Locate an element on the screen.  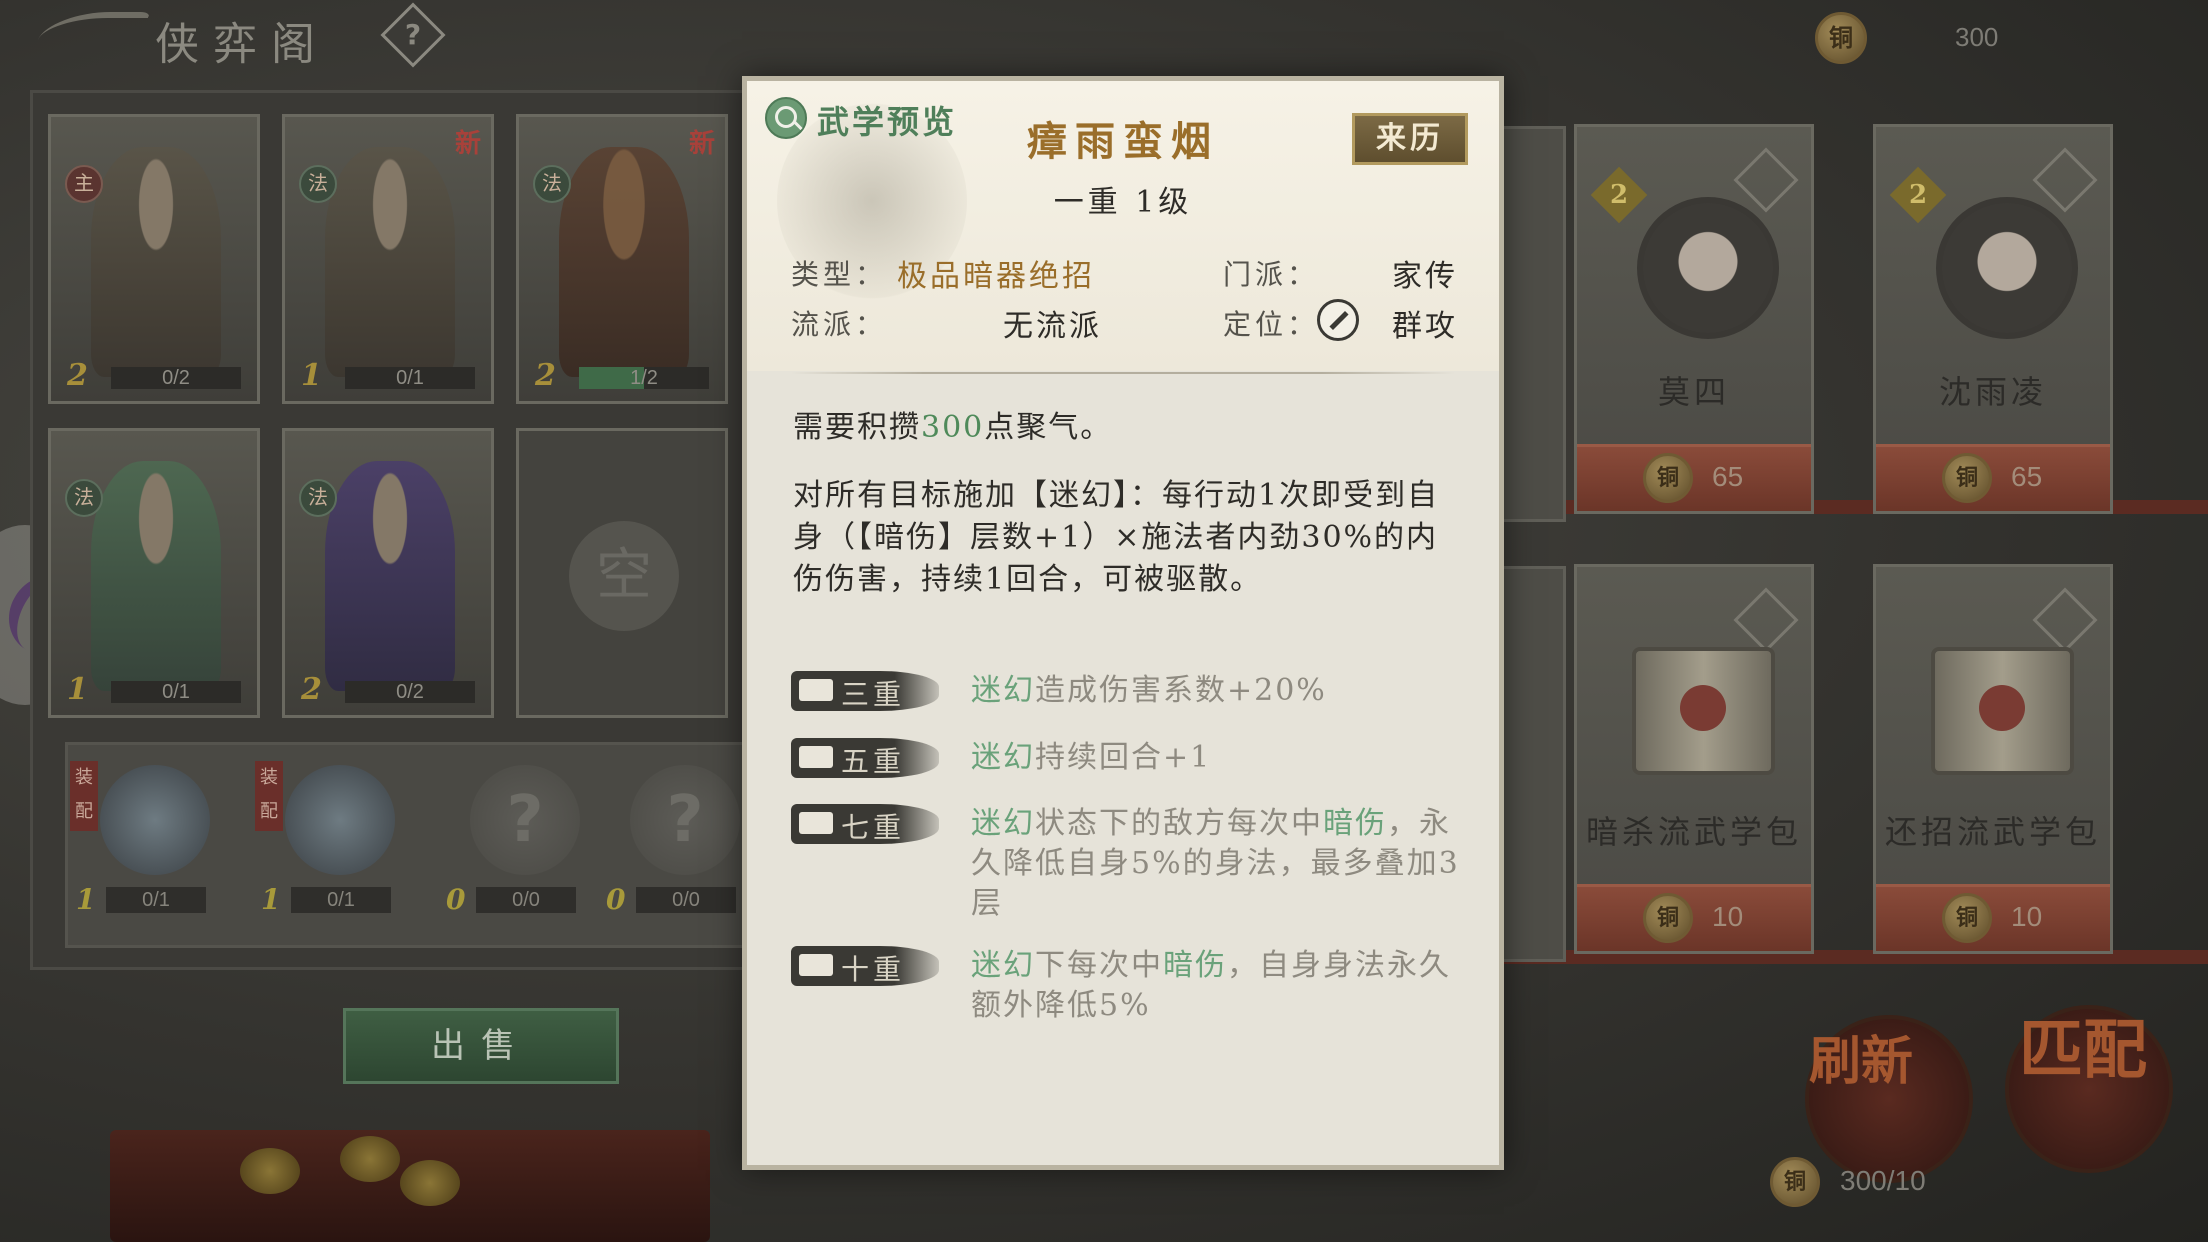
shop-item-name: 暗杀流武学包 is located at coordinates (1693, 832).